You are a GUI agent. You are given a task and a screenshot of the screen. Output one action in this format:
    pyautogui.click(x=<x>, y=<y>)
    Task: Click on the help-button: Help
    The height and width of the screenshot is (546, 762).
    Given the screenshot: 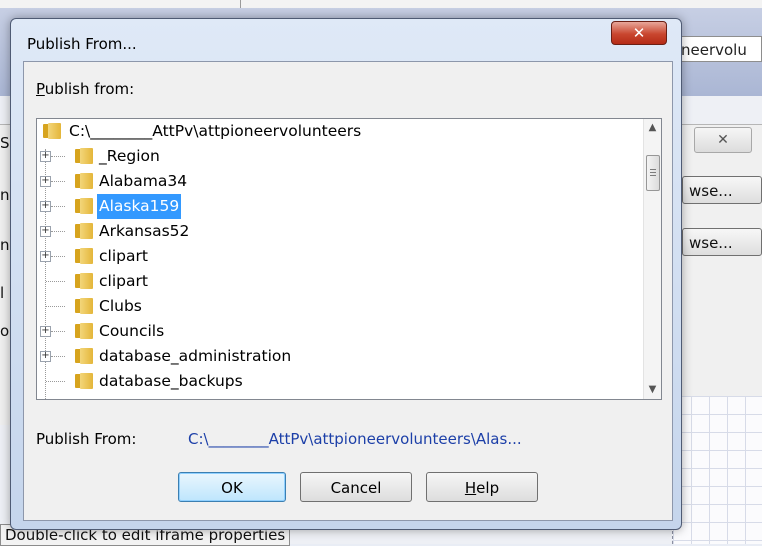 What is the action you would take?
    pyautogui.click(x=482, y=487)
    